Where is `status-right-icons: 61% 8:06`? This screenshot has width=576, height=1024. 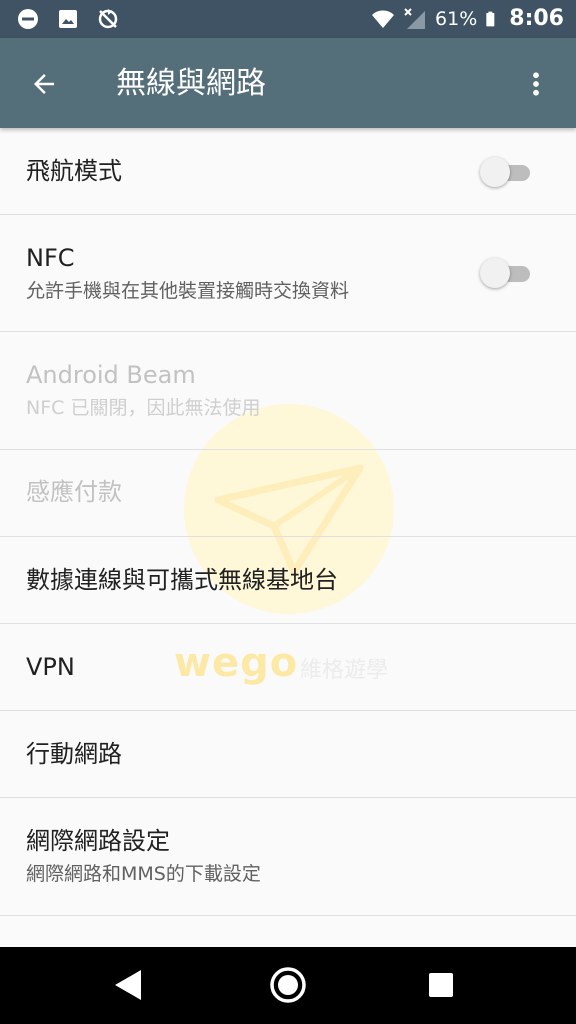
status-right-icons: 61% 8:06 is located at coordinates (467, 19).